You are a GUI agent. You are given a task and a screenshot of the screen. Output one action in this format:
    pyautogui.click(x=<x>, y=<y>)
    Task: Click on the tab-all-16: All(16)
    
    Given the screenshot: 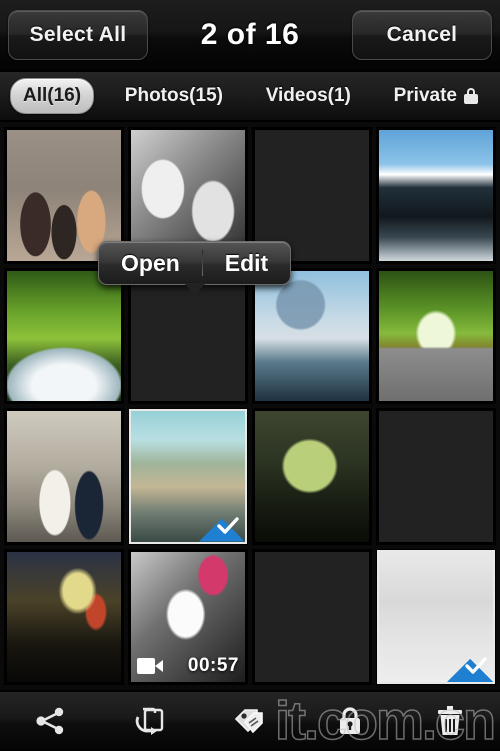 What is the action you would take?
    pyautogui.click(x=52, y=96)
    